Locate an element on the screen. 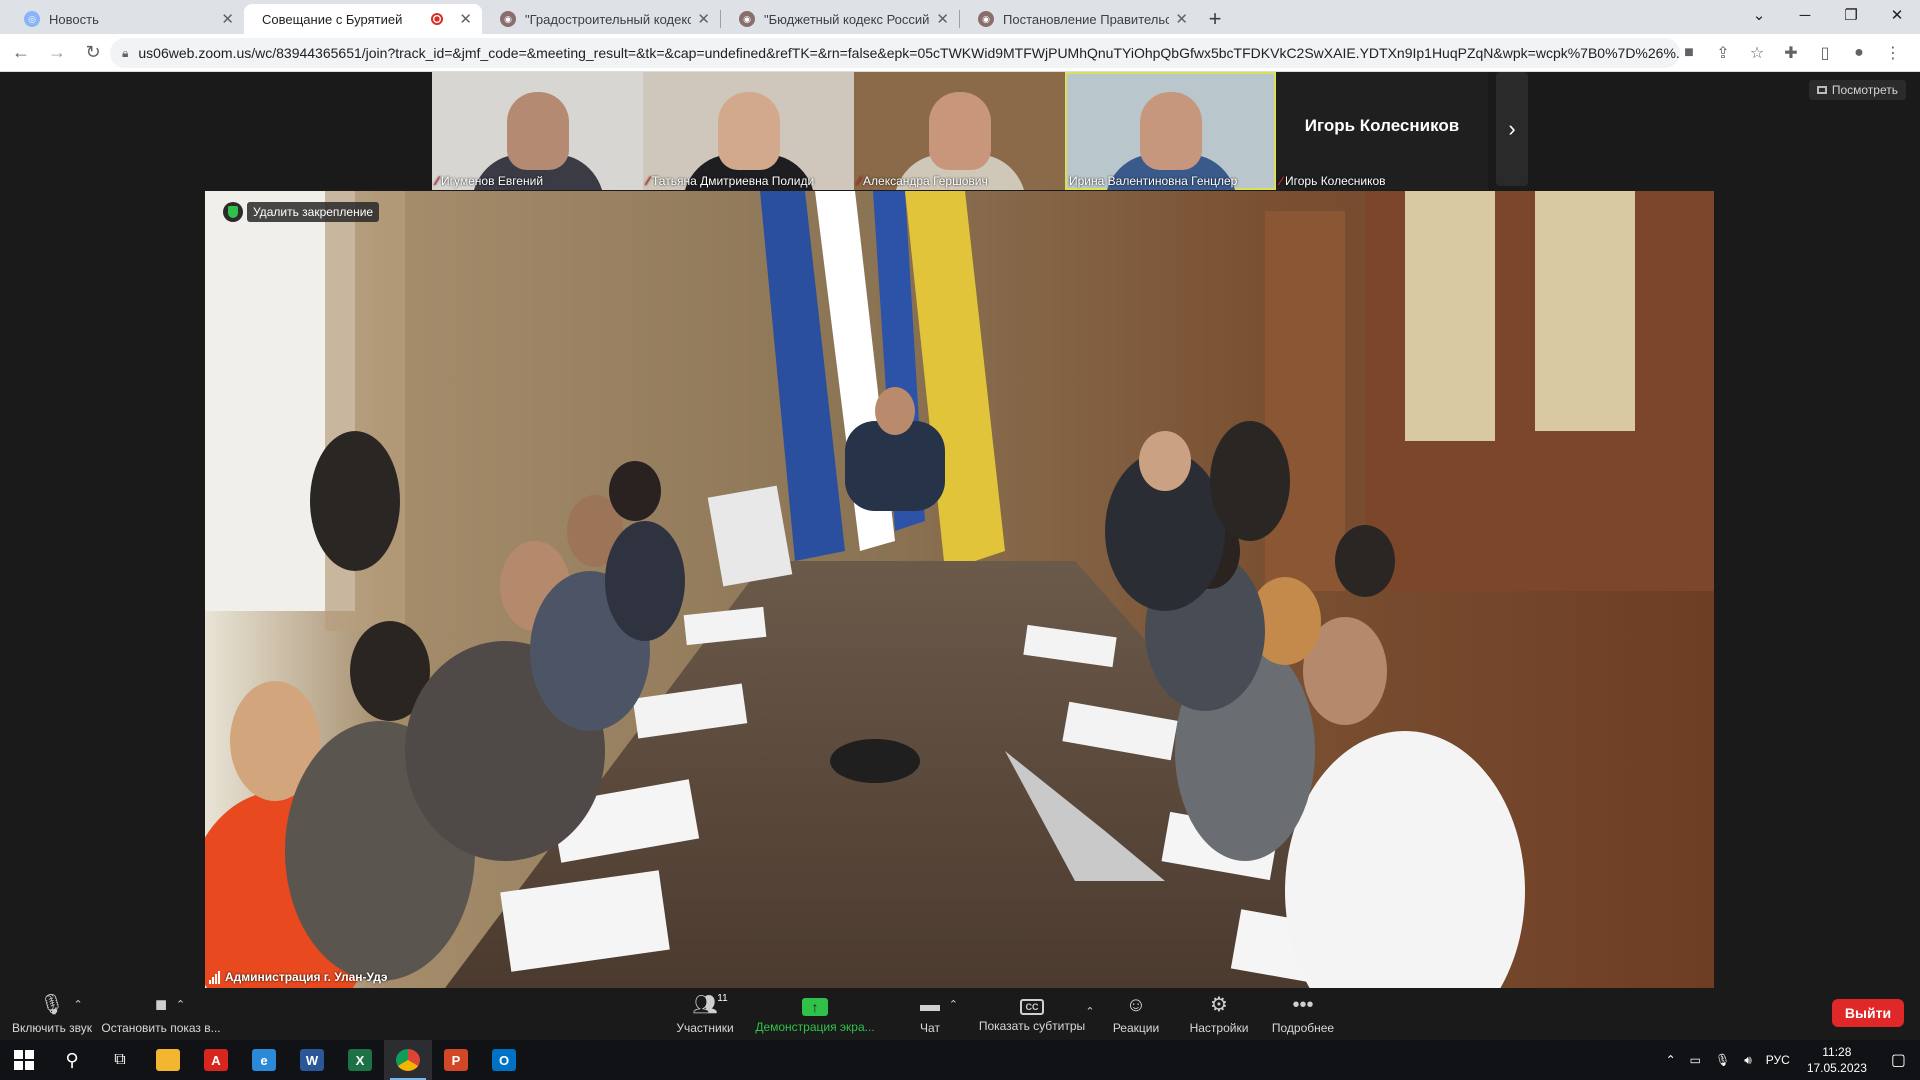 Image resolution: width=1920 pixels, height=1080 pixels. gear-icon: ⚙ is located at coordinates (1219, 1005).